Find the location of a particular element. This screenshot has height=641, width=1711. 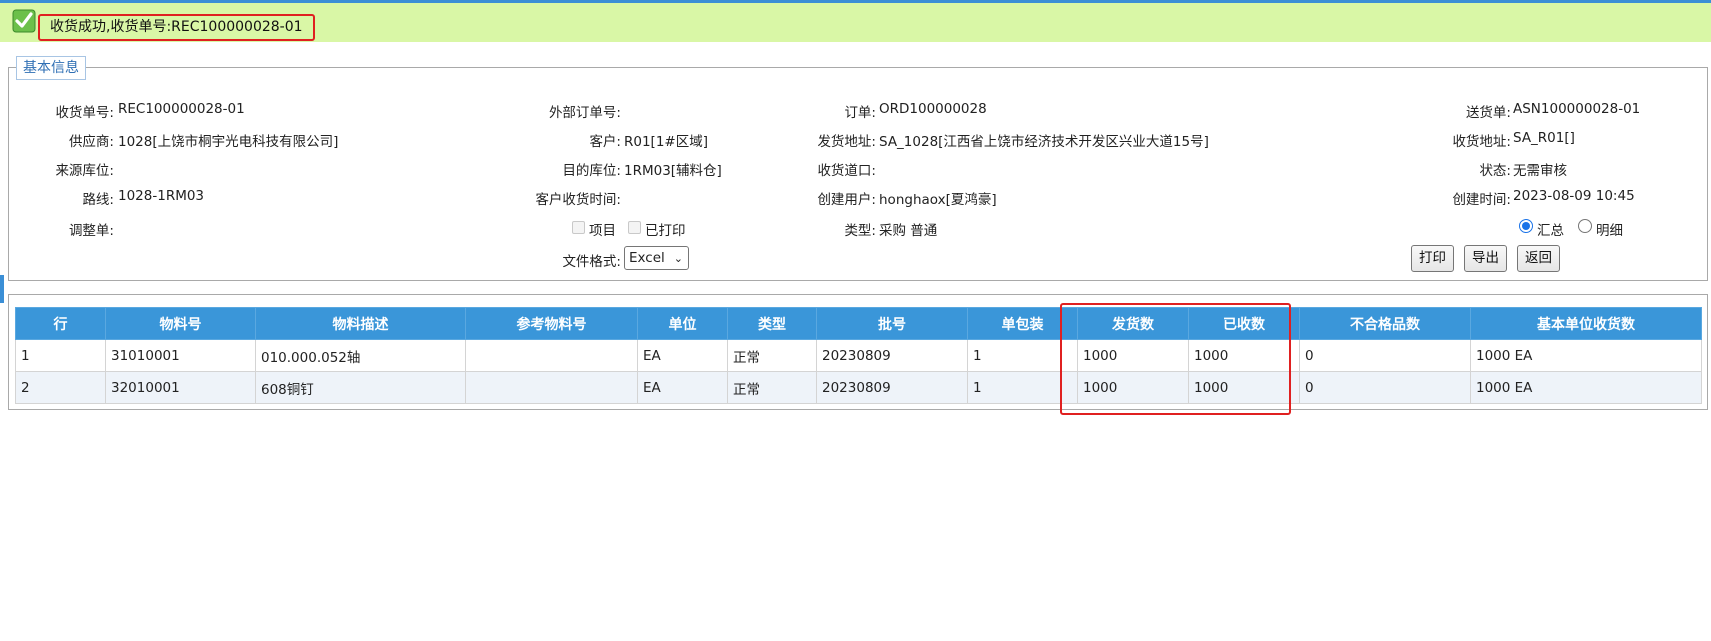

col-header-shipped-qty: 发货数 is located at coordinates (1133, 323).